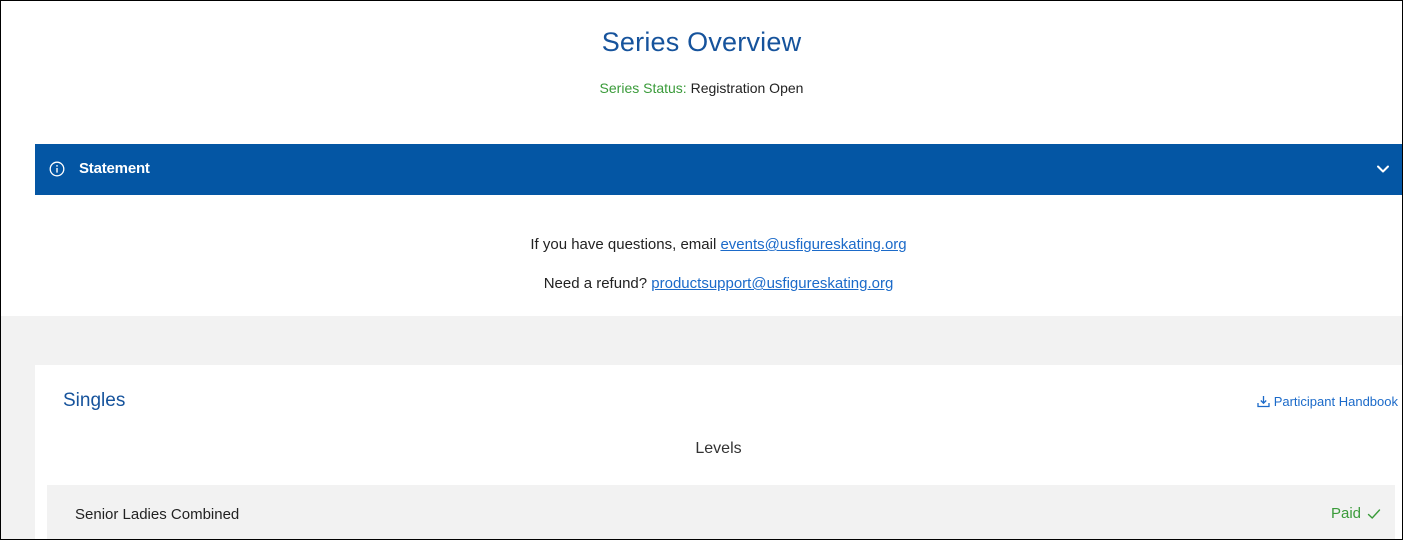 The image size is (1403, 540). Describe the element at coordinates (1335, 401) in the screenshot. I see `participant-handbook-label: Participant Handbook` at that location.